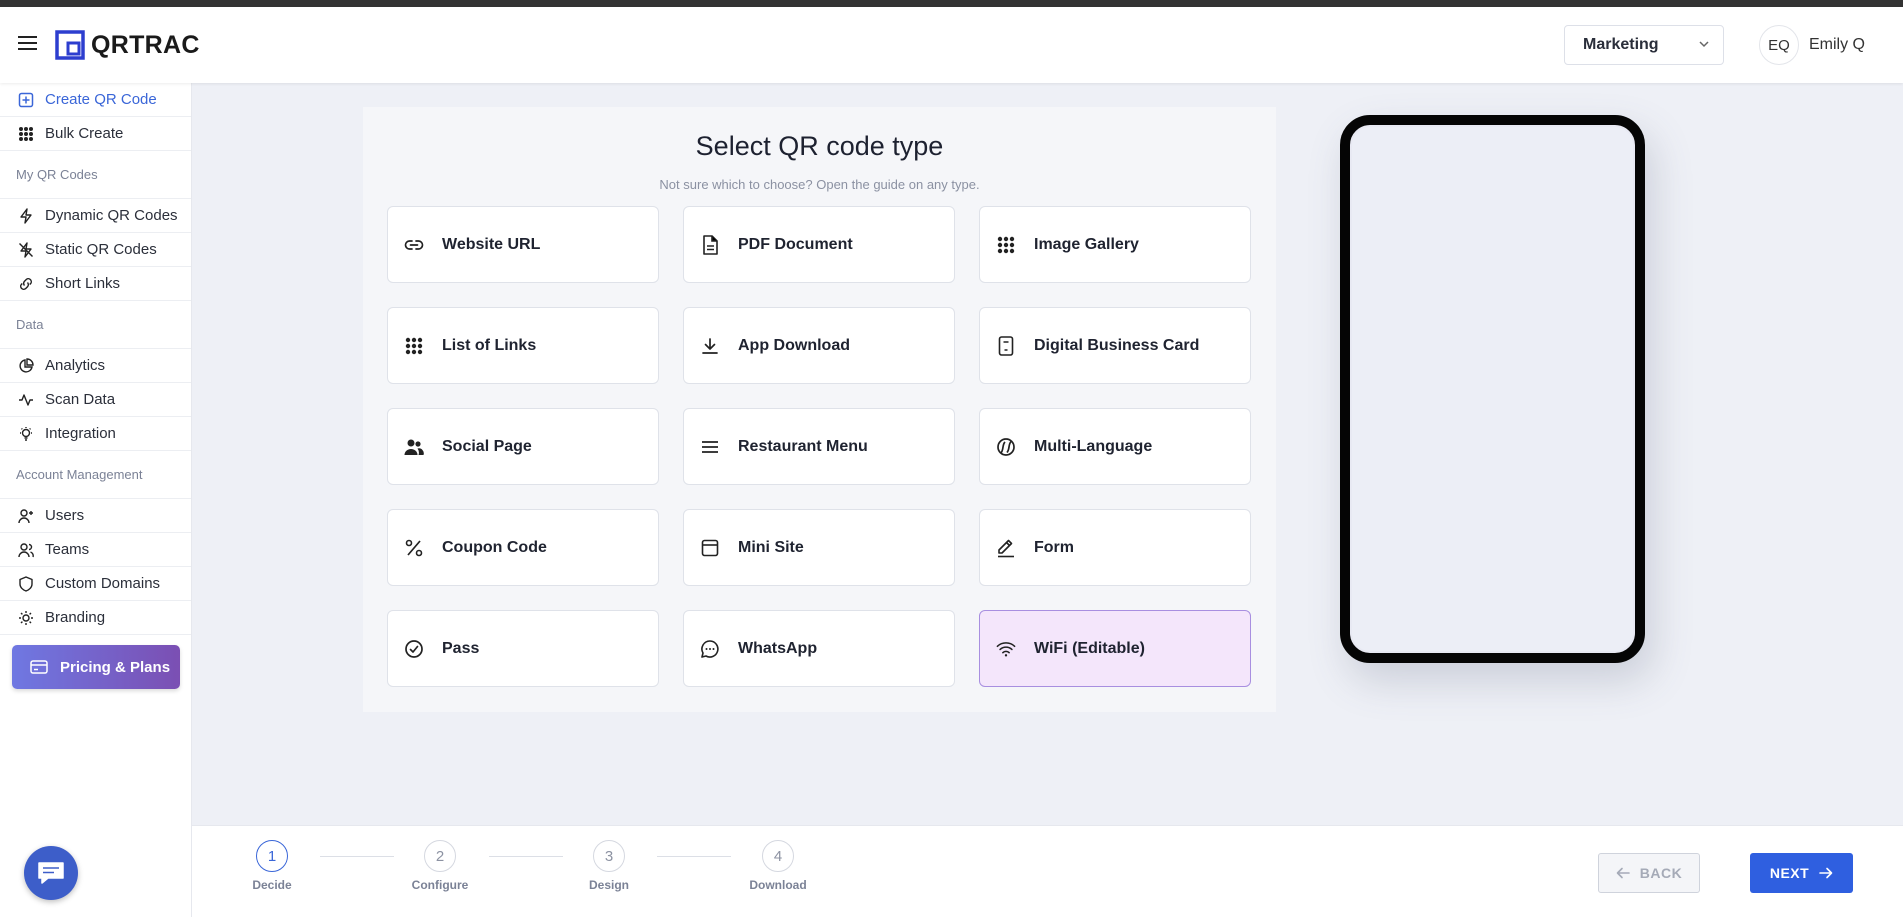 Image resolution: width=1903 pixels, height=917 pixels. I want to click on step-label: Design, so click(608, 885).